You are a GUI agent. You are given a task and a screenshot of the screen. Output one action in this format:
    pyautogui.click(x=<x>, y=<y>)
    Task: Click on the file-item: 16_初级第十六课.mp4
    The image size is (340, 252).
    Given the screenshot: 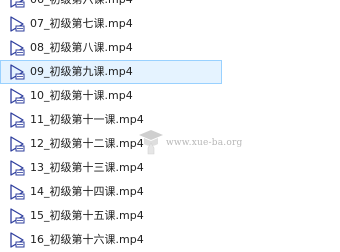 What is the action you would take?
    pyautogui.click(x=170, y=240)
    